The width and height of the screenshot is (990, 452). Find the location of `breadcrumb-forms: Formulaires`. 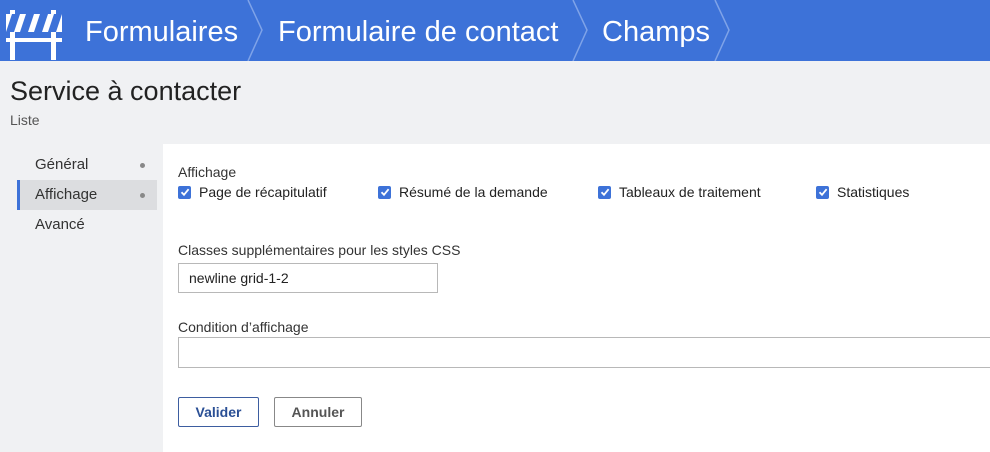

breadcrumb-forms: Formulaires is located at coordinates (161, 30).